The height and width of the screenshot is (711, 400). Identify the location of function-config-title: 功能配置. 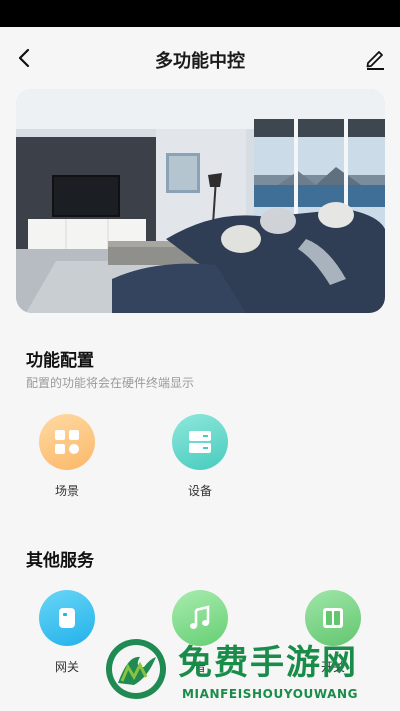
(60, 361).